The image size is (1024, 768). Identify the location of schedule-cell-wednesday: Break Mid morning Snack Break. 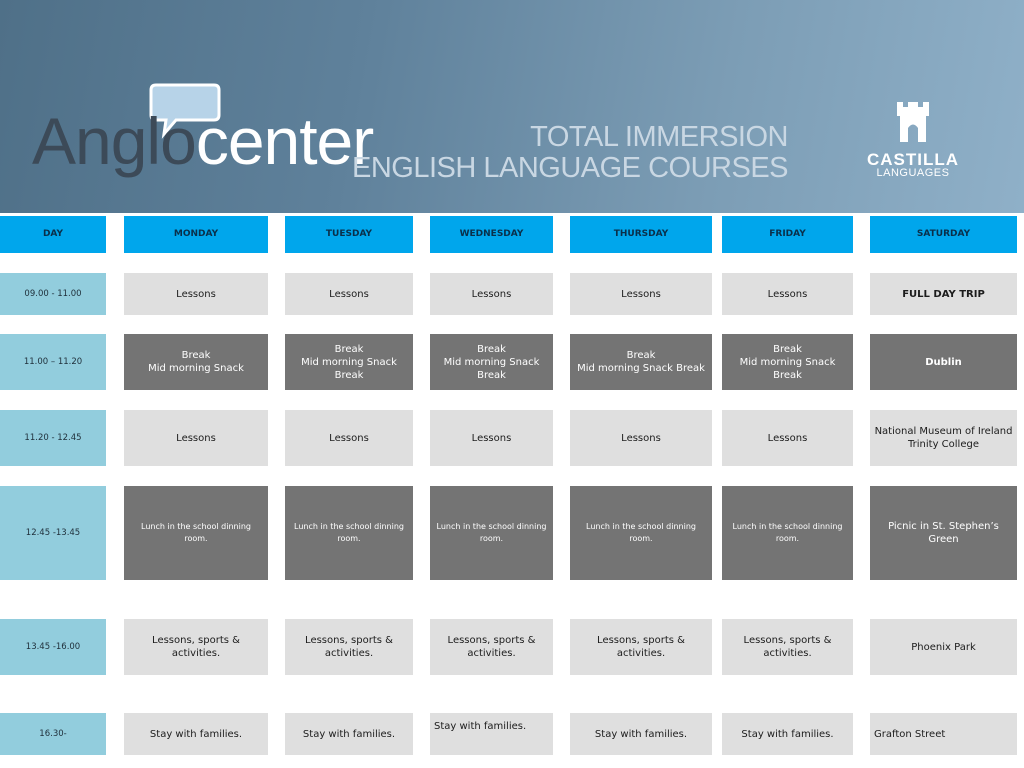
(491, 362).